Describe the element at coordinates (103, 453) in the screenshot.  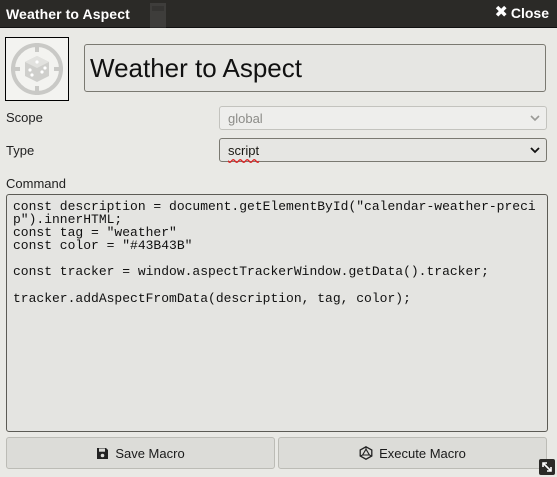
I see `floppy-disk-icon` at that location.